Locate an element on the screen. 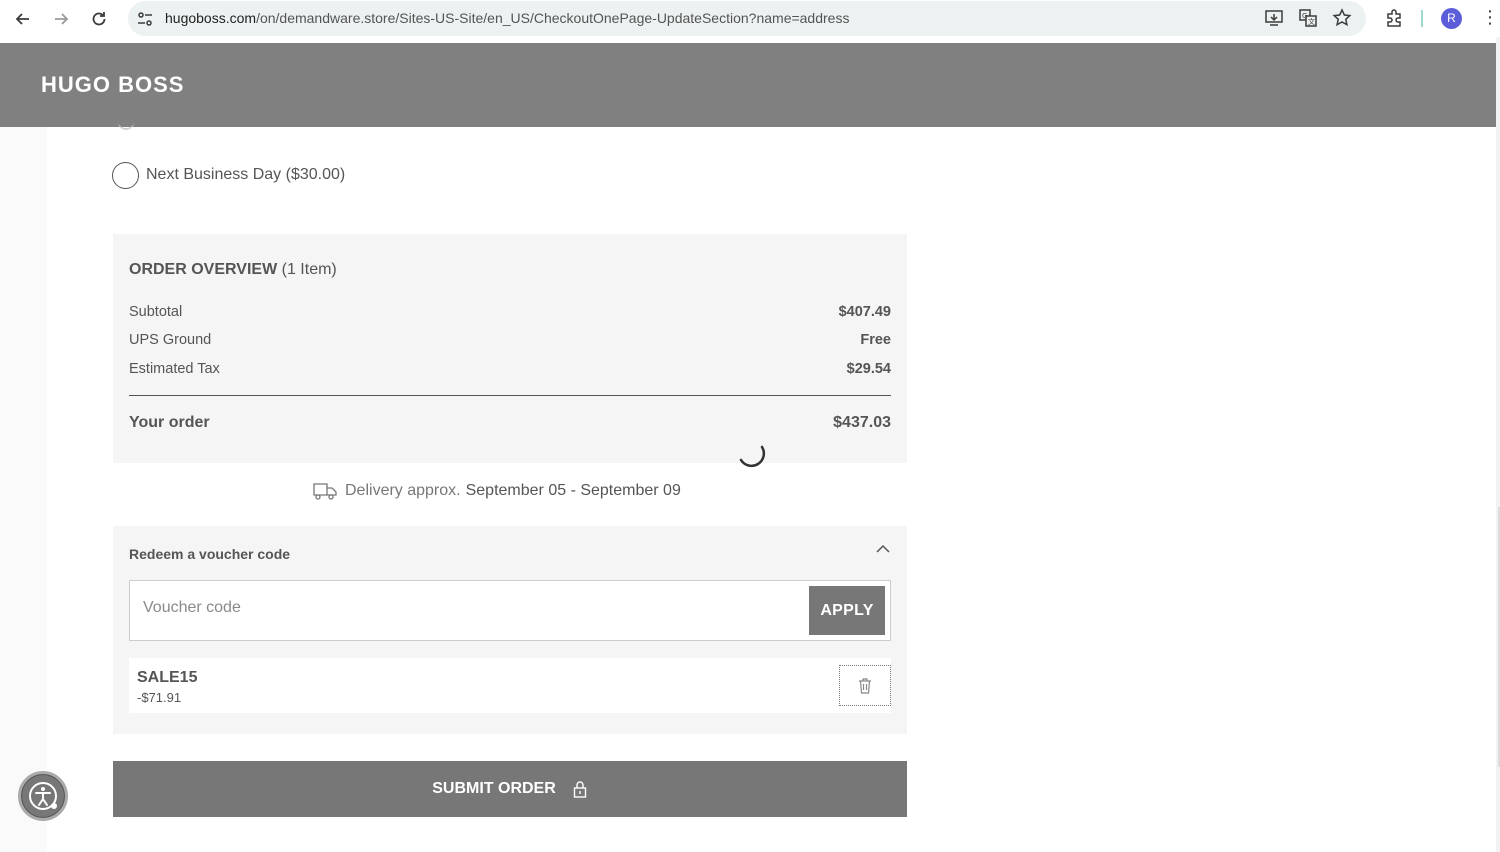  shipping-option-label: Next Business Day ($30.00) is located at coordinates (246, 174).